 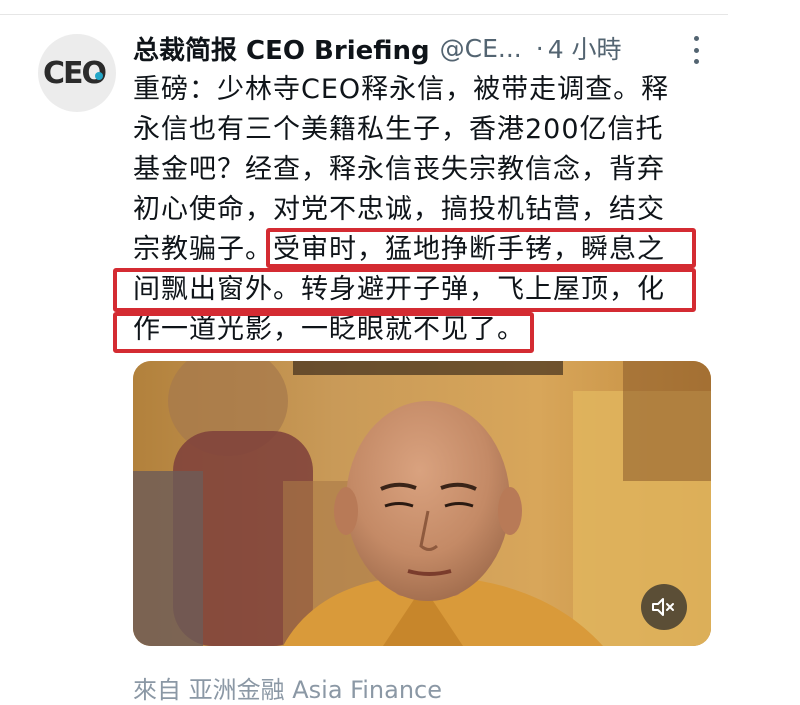 I want to click on timestamp: 4 小時, so click(x=585, y=48).